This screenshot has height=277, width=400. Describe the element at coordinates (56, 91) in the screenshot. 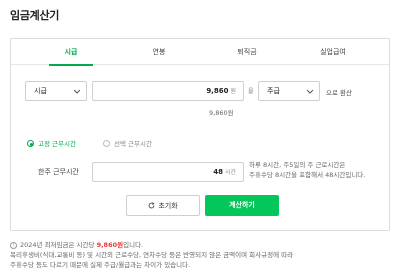

I see `wage-unit-select: 시급` at that location.